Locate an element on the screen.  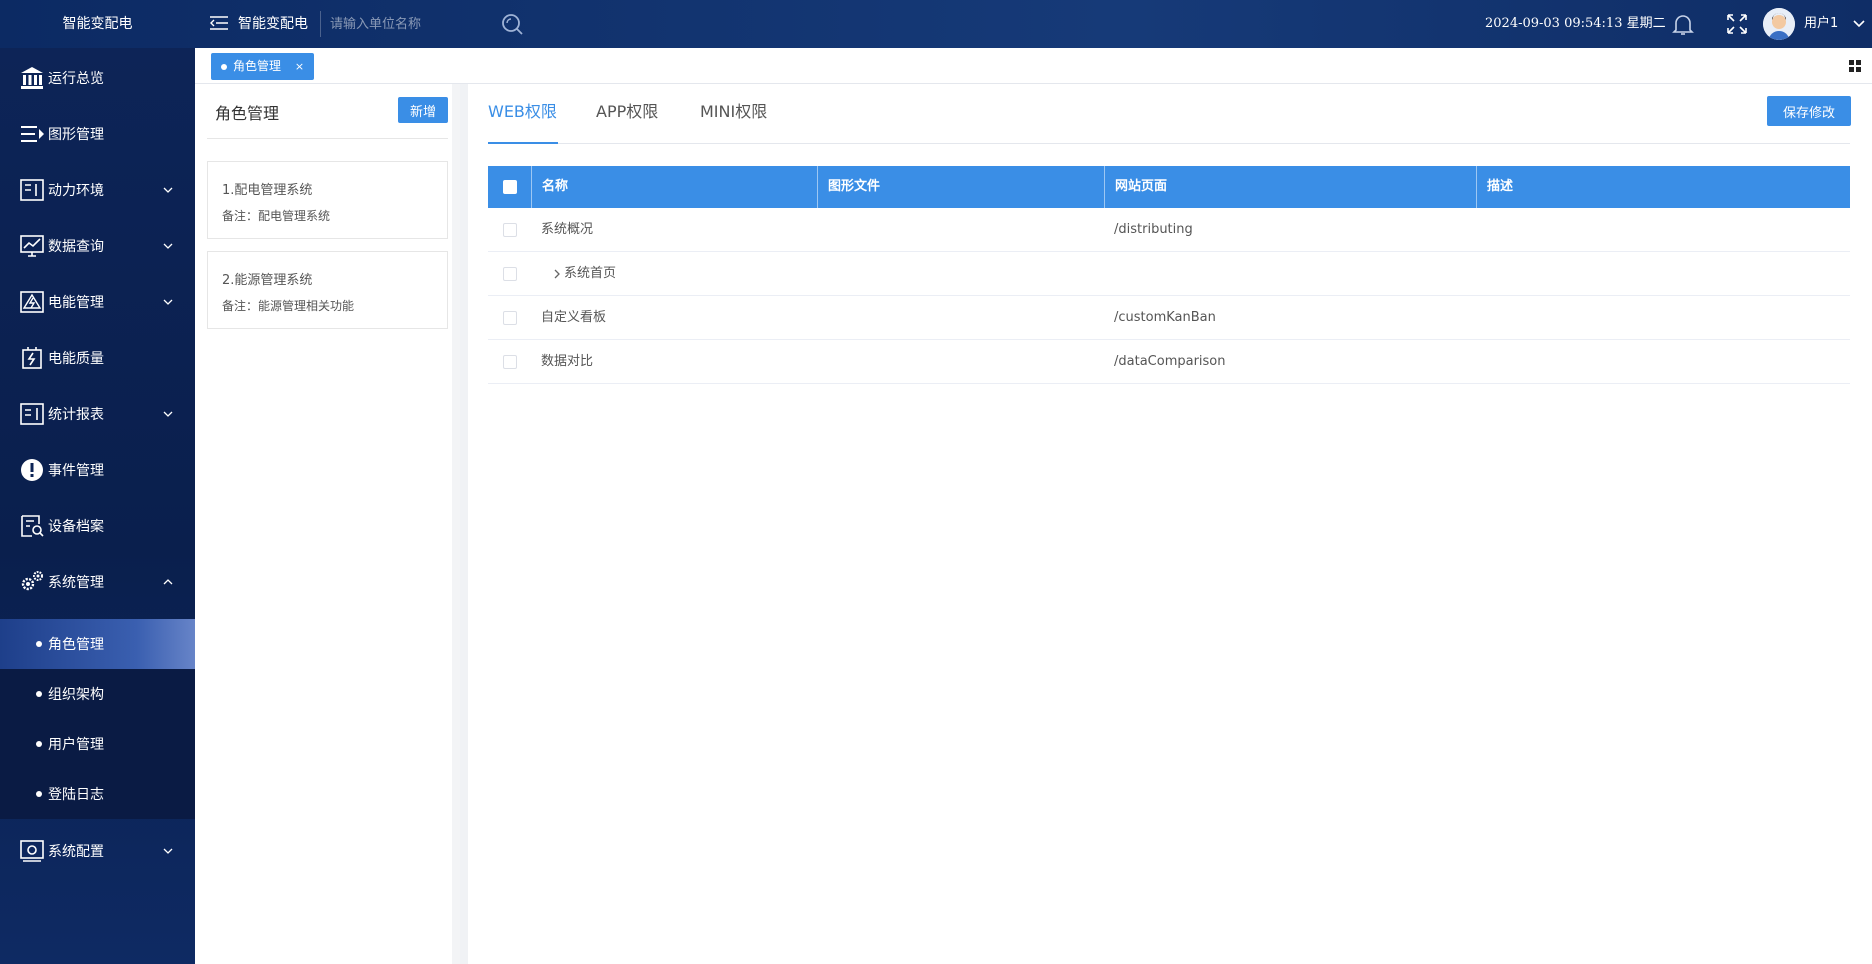
page-tab-label: 角色管理 is located at coordinates (257, 66).